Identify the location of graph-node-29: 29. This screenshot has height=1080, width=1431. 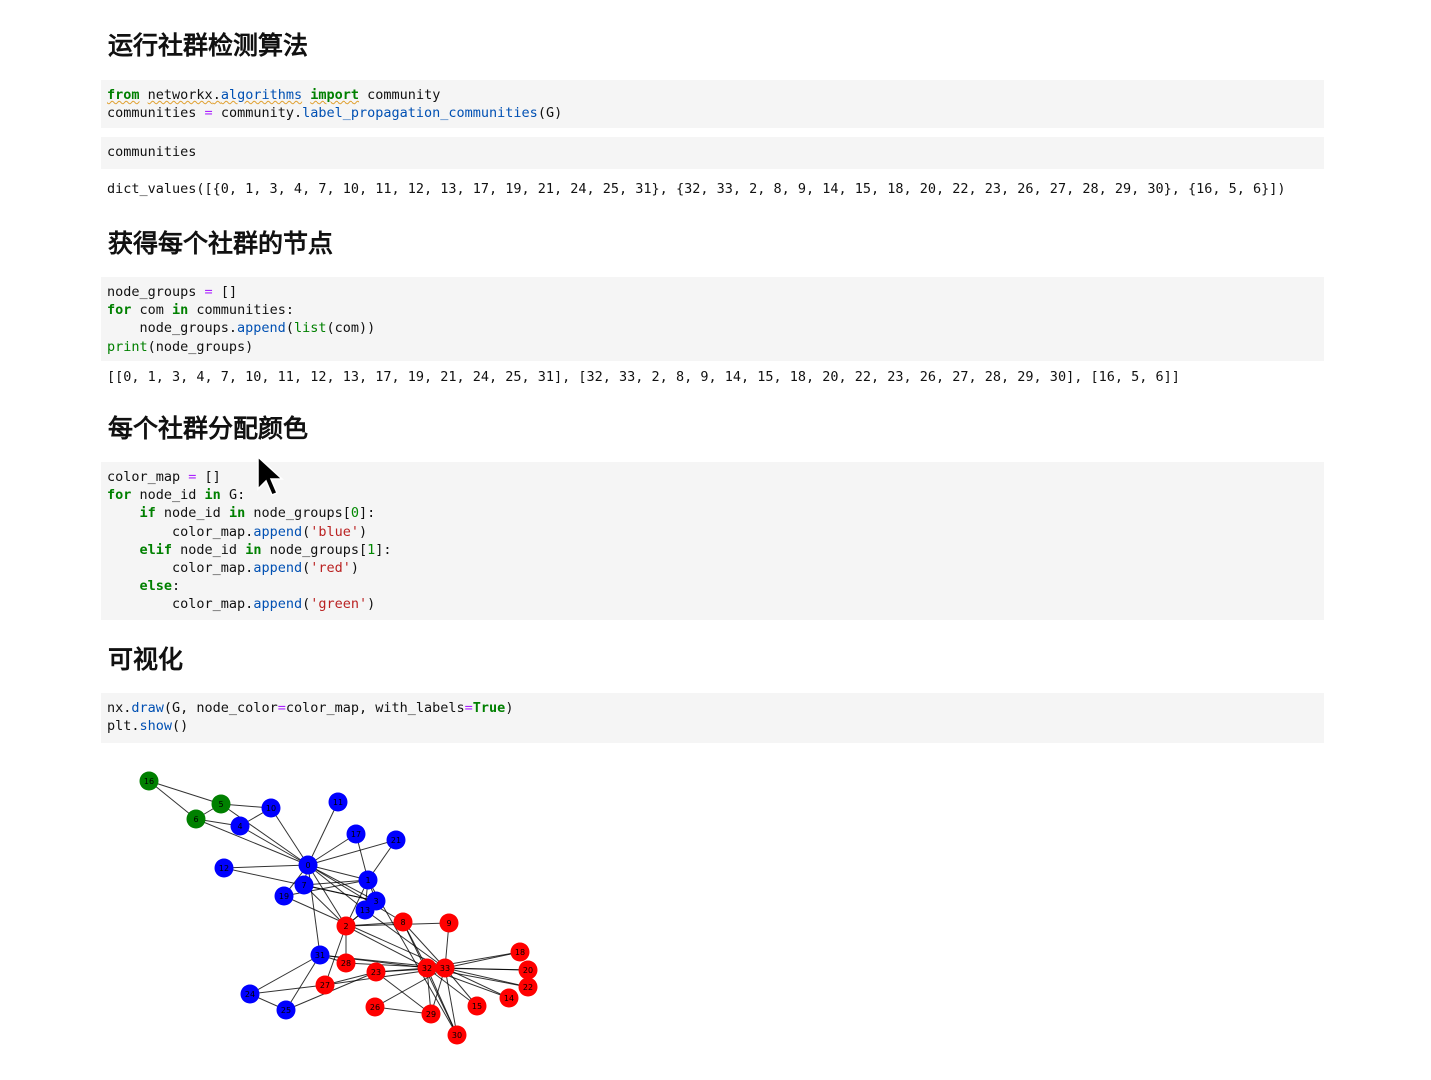
(431, 1014).